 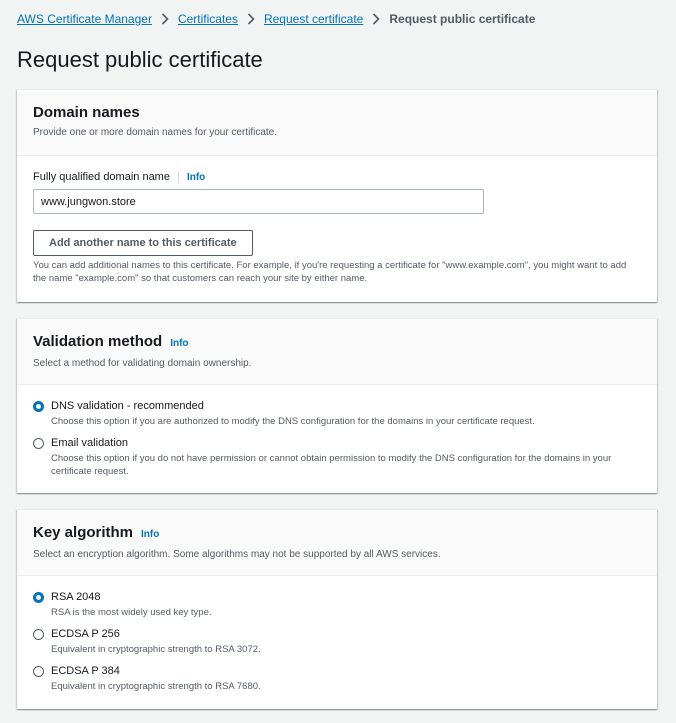 I want to click on fqdn-info-link: Info, so click(x=196, y=177).